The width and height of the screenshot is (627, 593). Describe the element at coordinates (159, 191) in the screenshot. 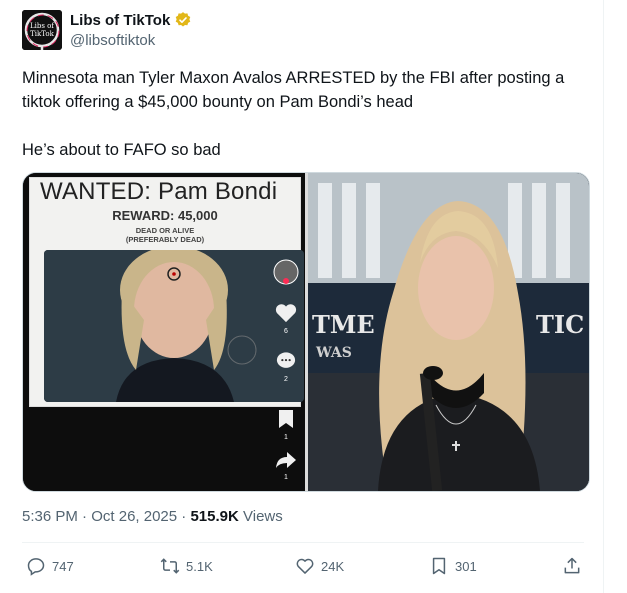

I see `poster-title: WANTED: Pam Bondi` at that location.